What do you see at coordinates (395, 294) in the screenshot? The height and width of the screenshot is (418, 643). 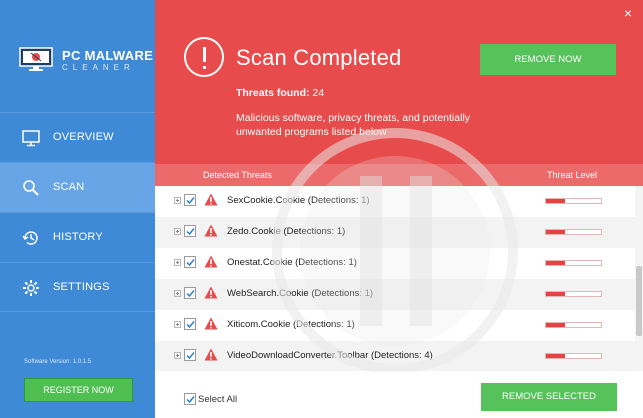 I see `table-row: WebSearch.Cookie (Detections: 1)` at bounding box center [395, 294].